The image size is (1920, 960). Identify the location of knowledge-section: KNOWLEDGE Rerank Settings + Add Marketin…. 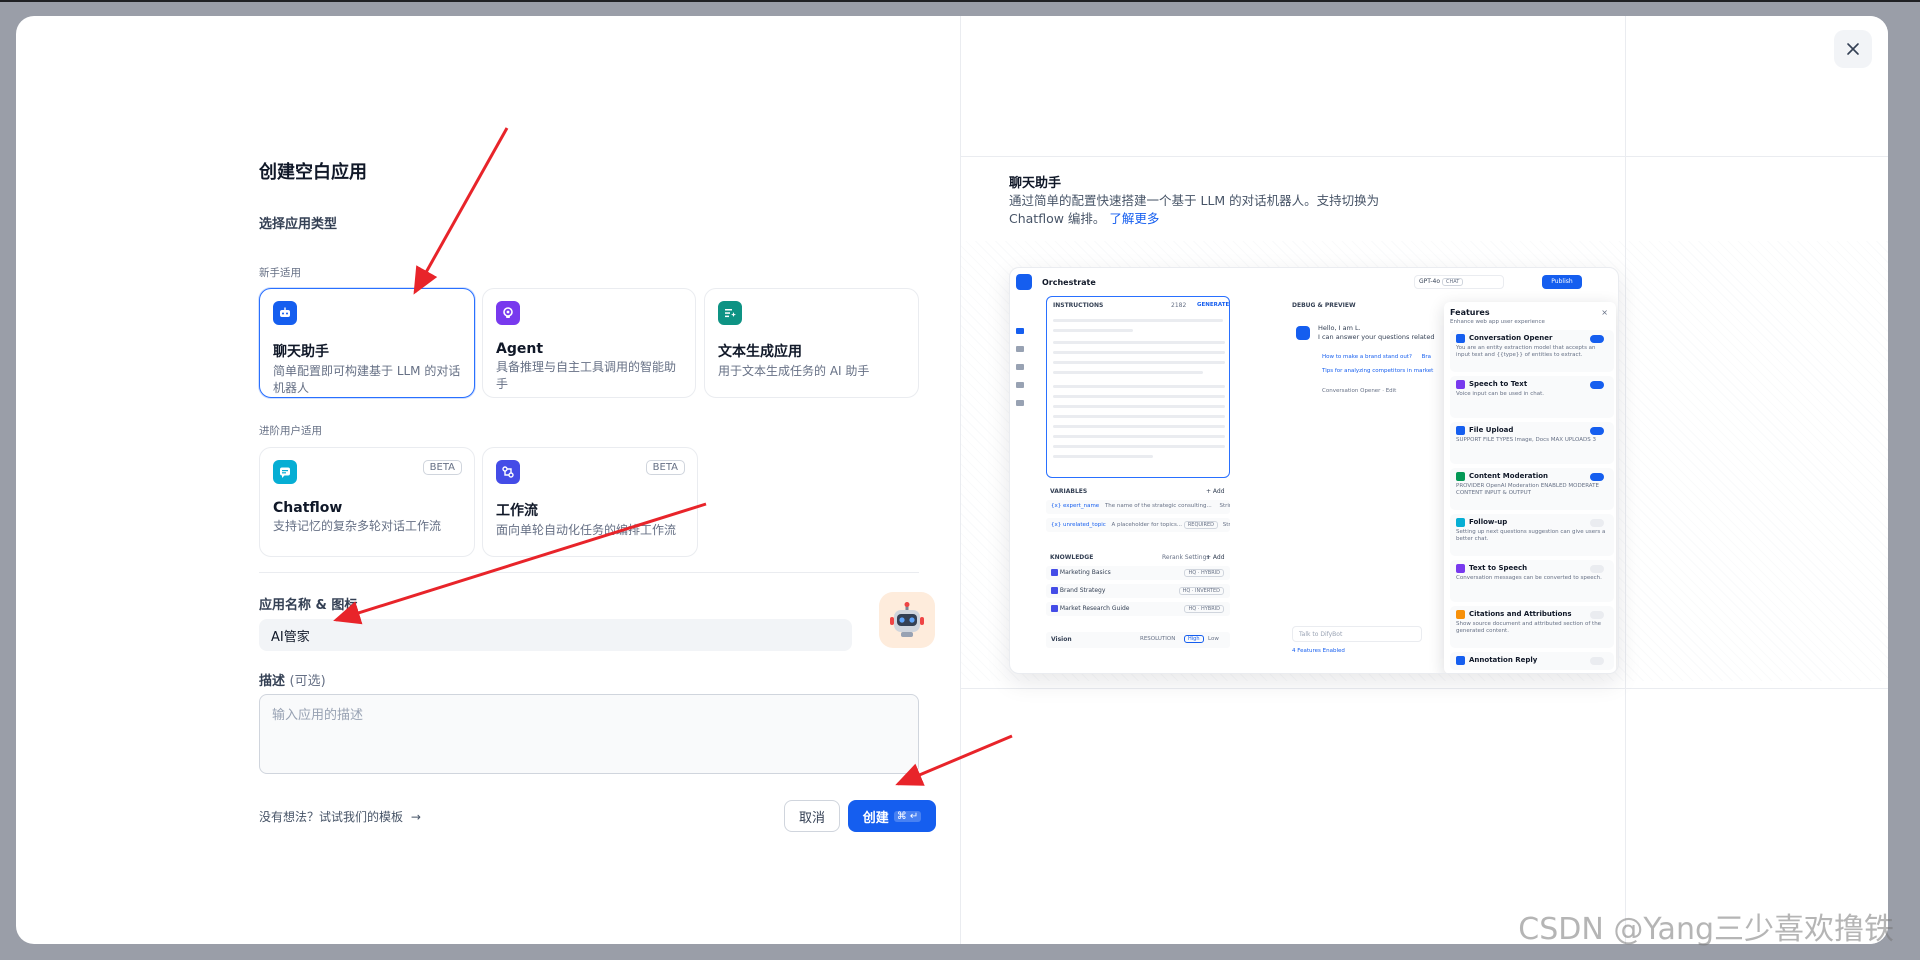
(1138, 589).